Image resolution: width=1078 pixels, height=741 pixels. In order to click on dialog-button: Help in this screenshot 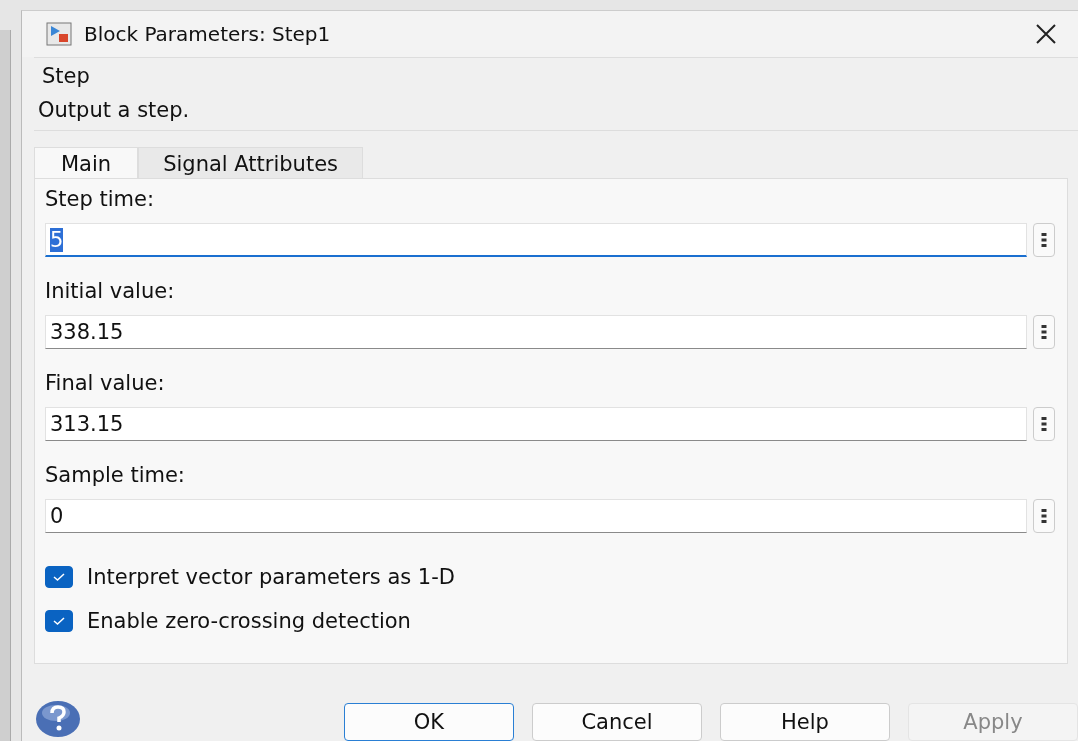, I will do `click(805, 722)`.